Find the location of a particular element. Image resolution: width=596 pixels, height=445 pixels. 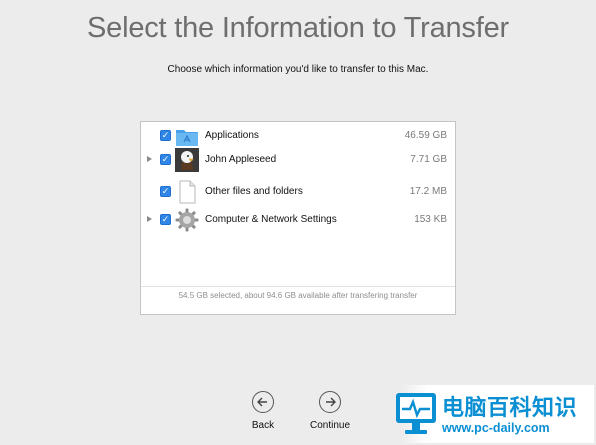

list-item-settings: ✓ Computer & Network Settings 153 KB is located at coordinates (298, 220).